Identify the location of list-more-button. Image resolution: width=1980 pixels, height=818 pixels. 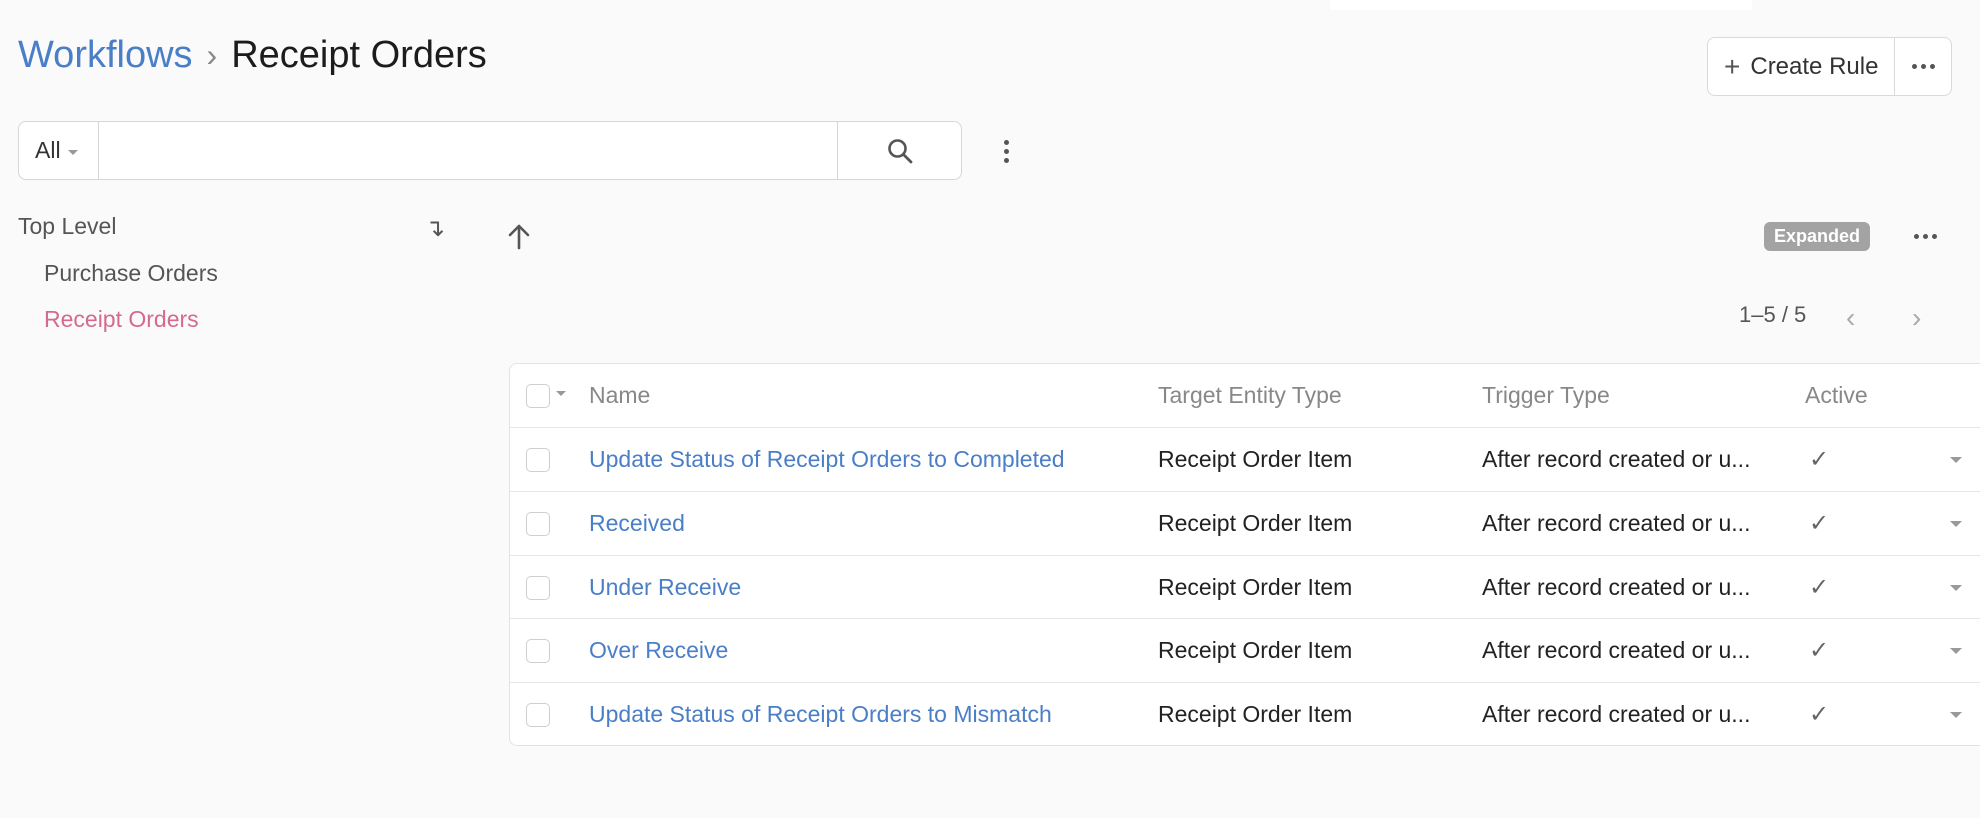
(1925, 236).